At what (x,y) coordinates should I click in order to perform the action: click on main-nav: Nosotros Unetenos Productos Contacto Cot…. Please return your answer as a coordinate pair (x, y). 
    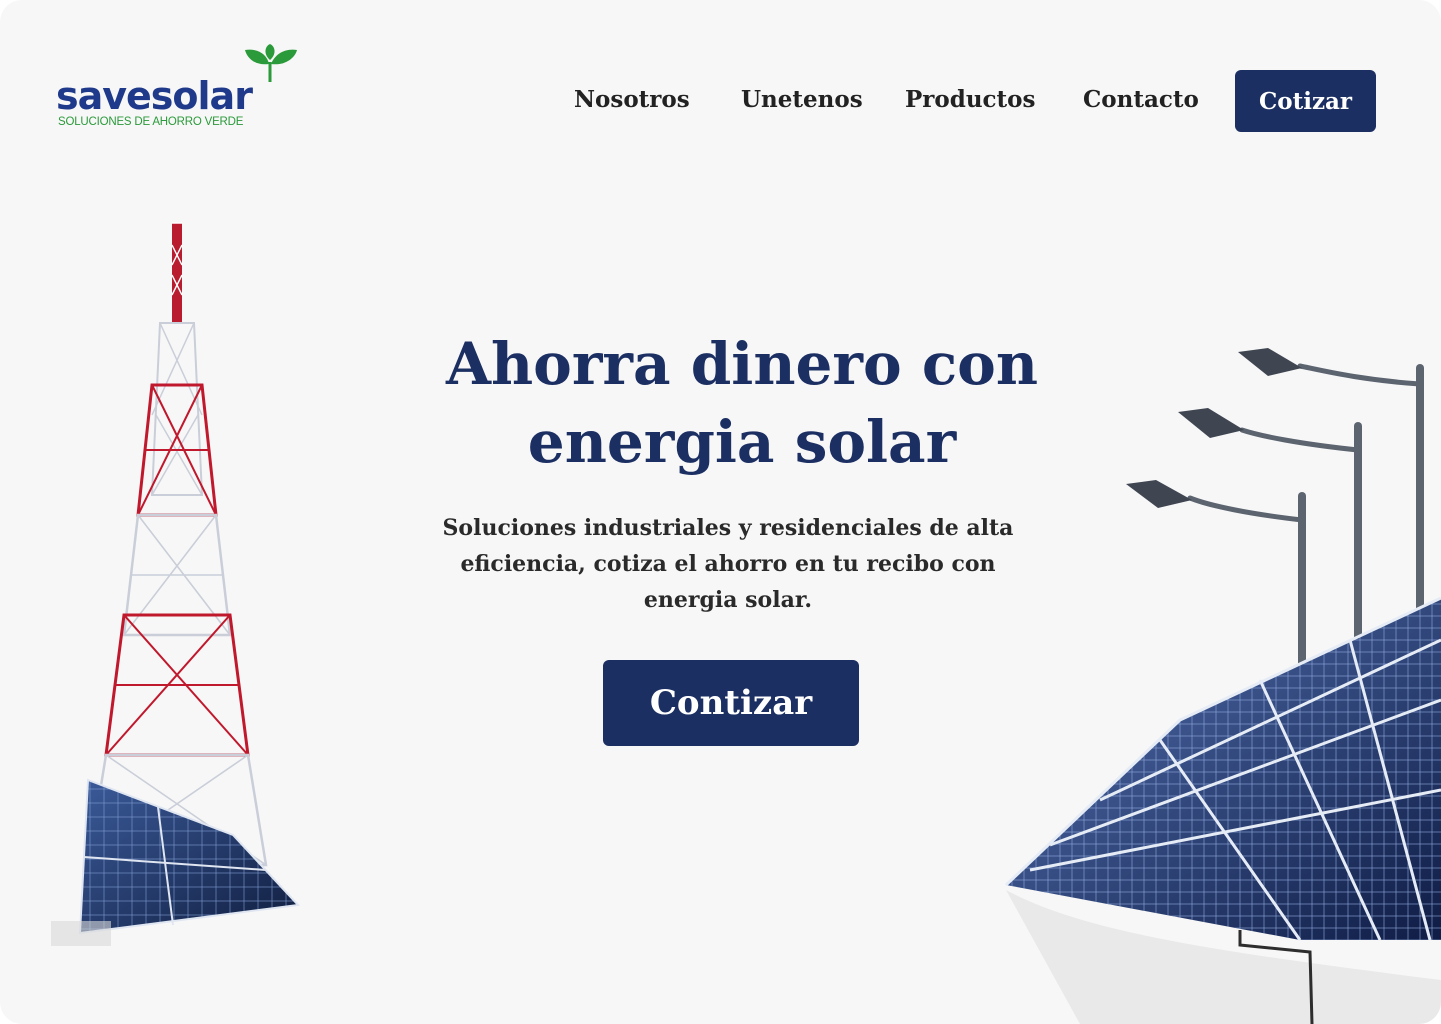
    Looking at the image, I should click on (720, 101).